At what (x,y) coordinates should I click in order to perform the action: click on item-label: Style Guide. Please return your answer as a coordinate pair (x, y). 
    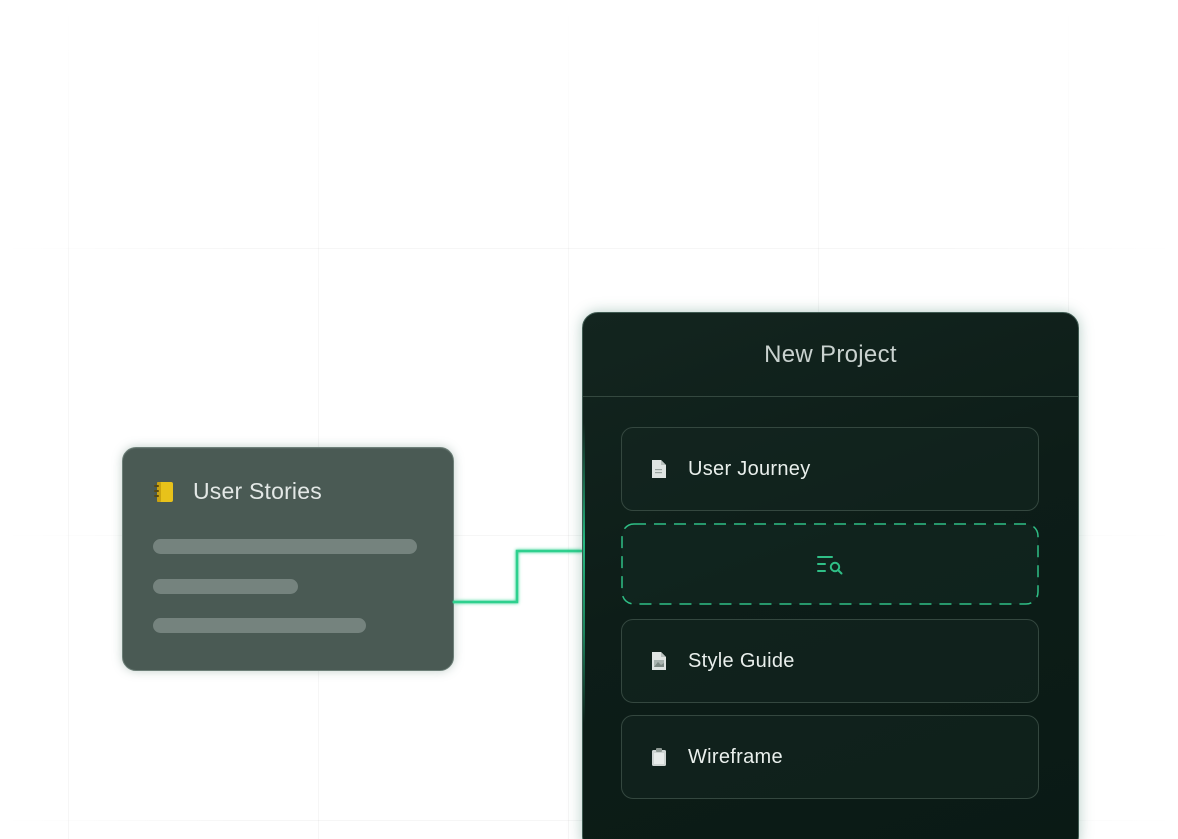
    Looking at the image, I should click on (741, 660).